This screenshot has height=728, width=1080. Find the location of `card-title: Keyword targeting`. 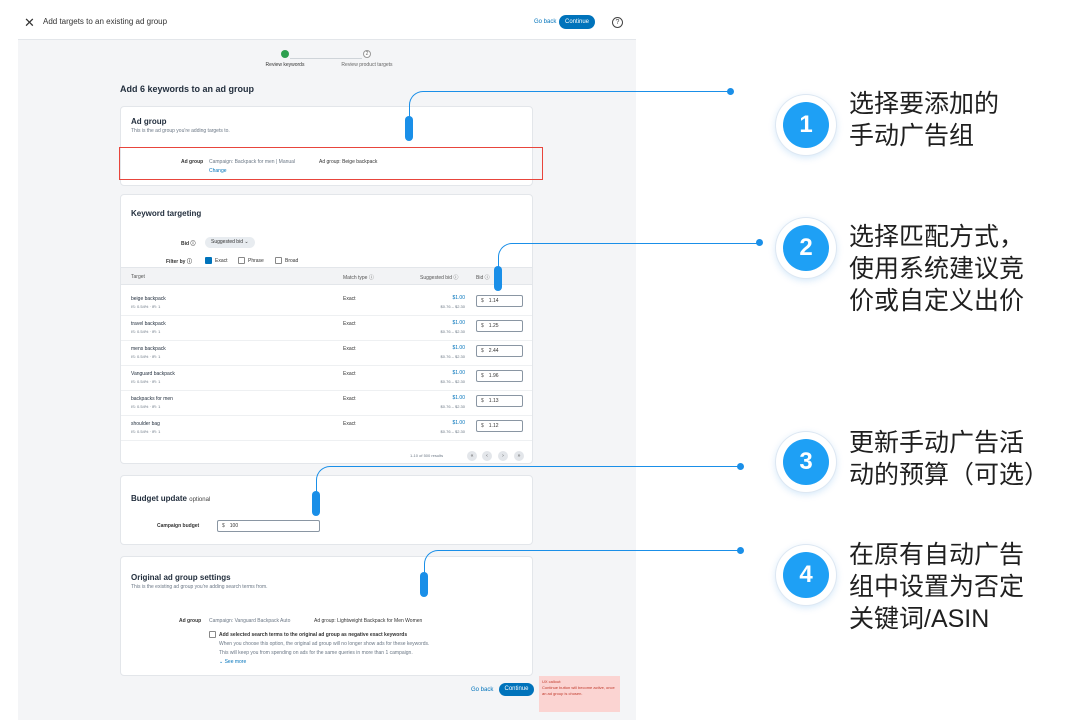

card-title: Keyword targeting is located at coordinates (166, 213).